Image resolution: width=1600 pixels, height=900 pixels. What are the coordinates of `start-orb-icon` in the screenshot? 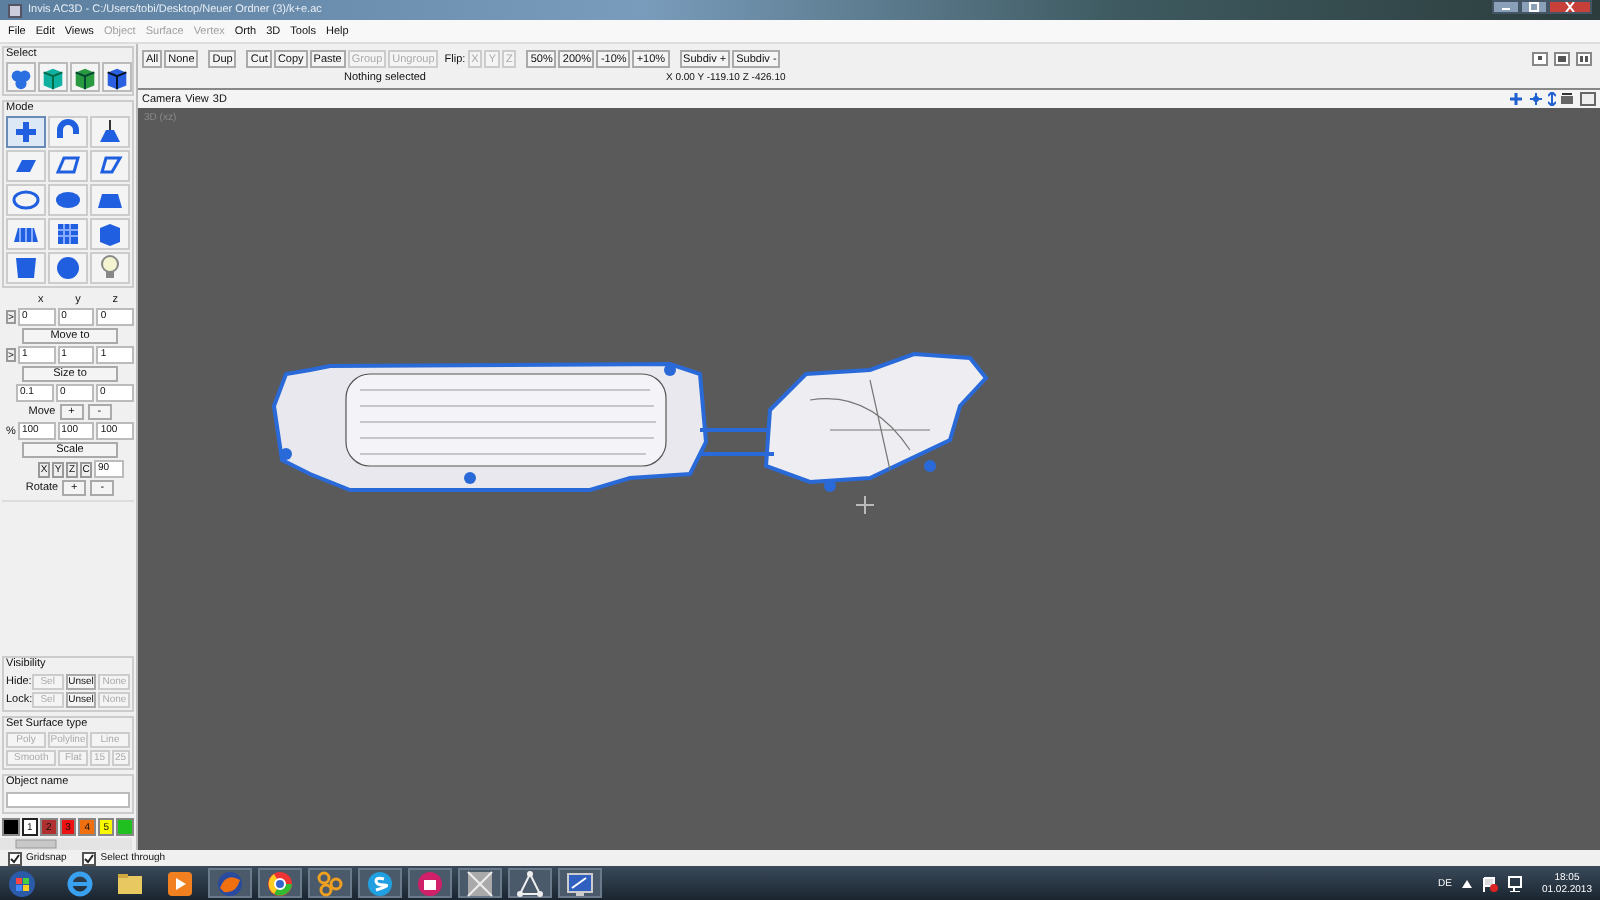 It's located at (22, 883).